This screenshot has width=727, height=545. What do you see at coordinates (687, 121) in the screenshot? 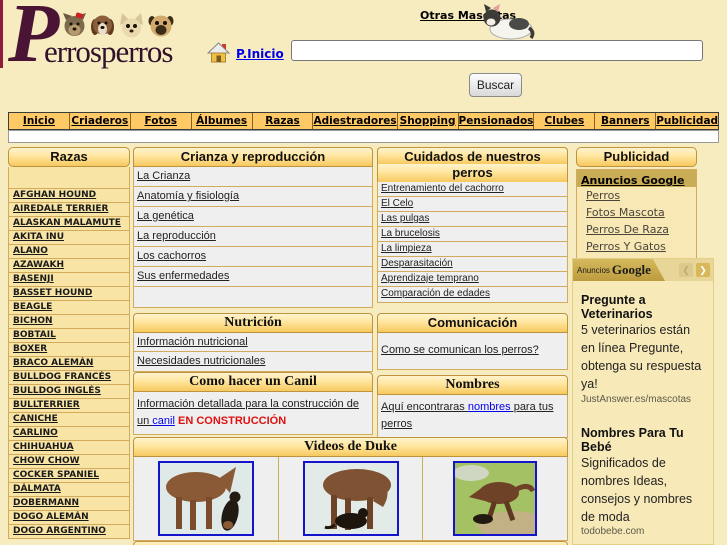
I see `nav-item-publicidad: Publicidad` at bounding box center [687, 121].